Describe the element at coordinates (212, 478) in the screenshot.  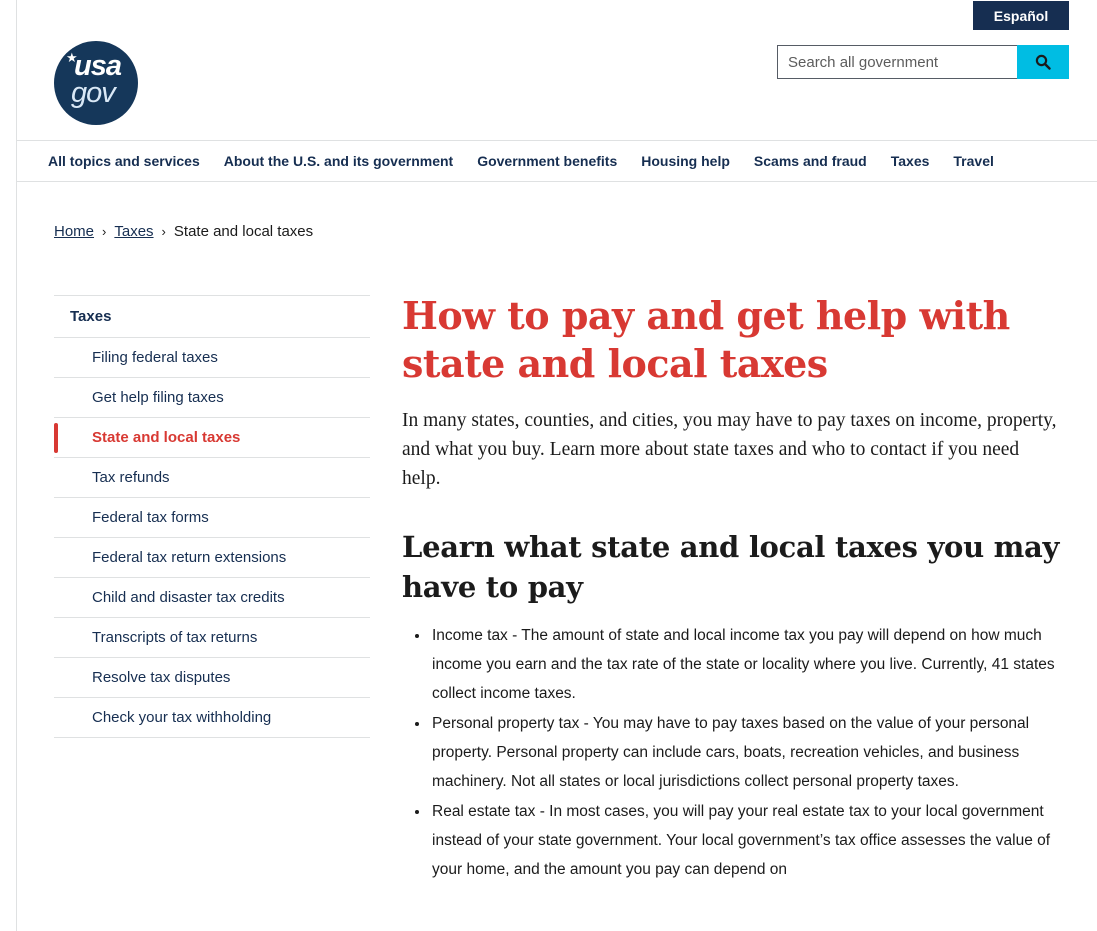
I see `sidenav-item-tax-refunds: Tax refunds` at that location.